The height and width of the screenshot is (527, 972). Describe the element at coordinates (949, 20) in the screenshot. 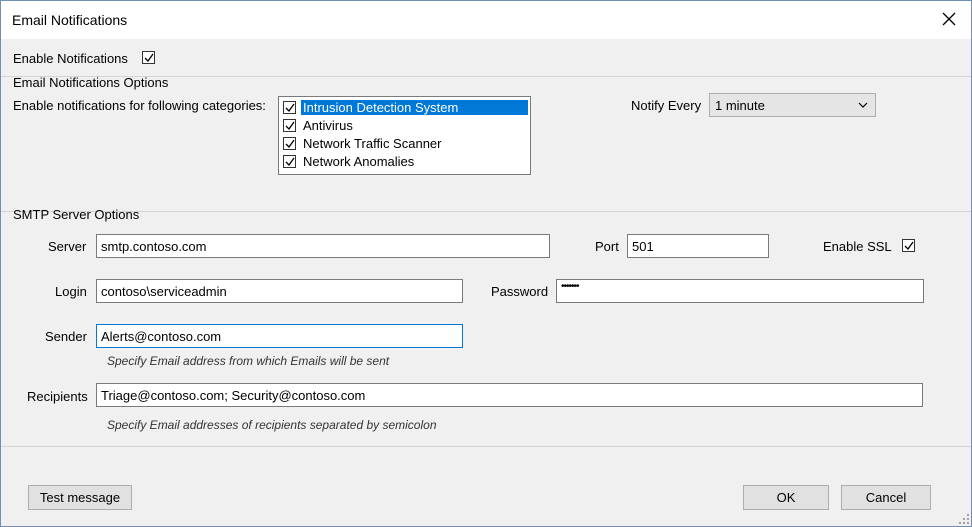

I see `close-icon` at that location.